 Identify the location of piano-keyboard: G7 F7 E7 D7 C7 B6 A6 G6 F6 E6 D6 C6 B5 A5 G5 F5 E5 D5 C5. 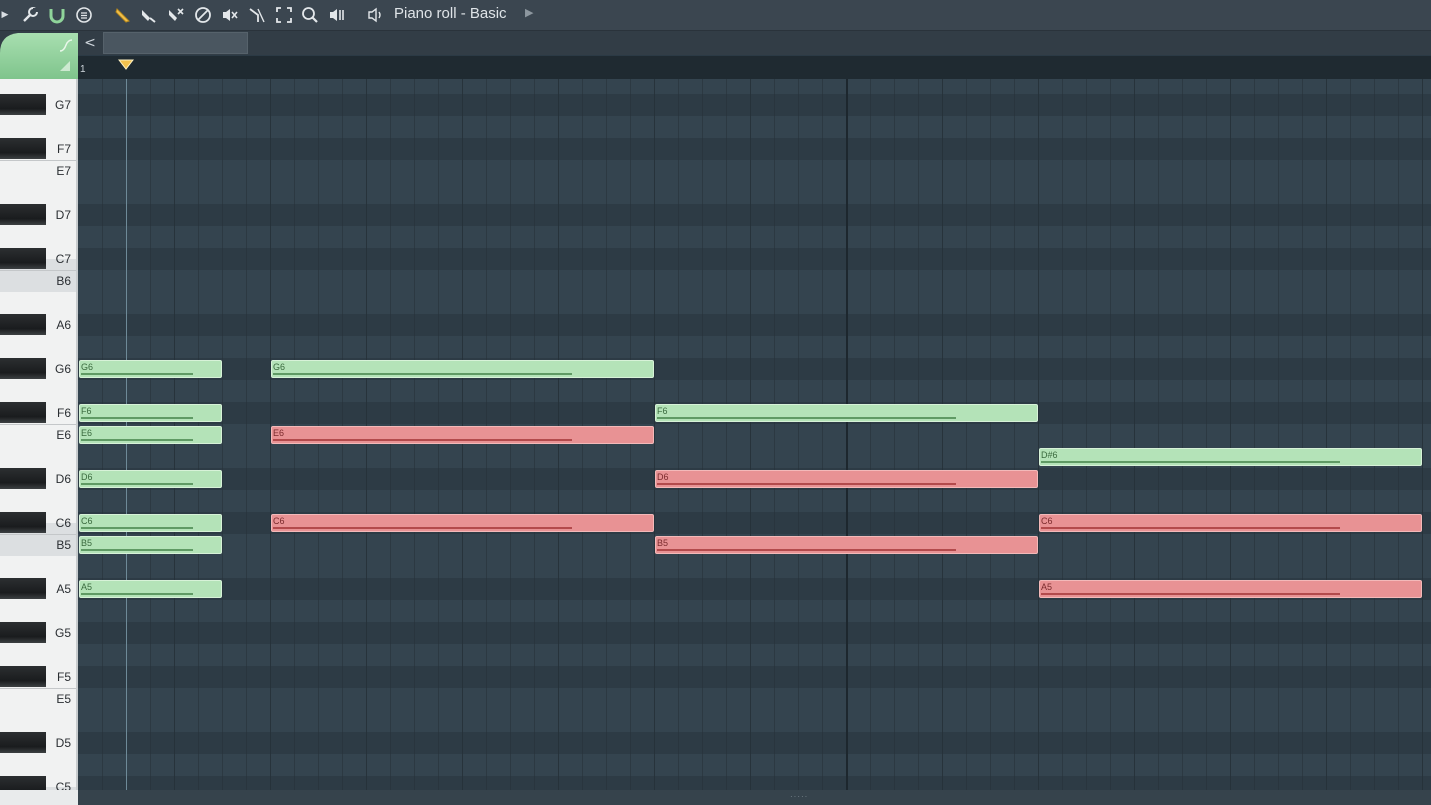
(39, 434).